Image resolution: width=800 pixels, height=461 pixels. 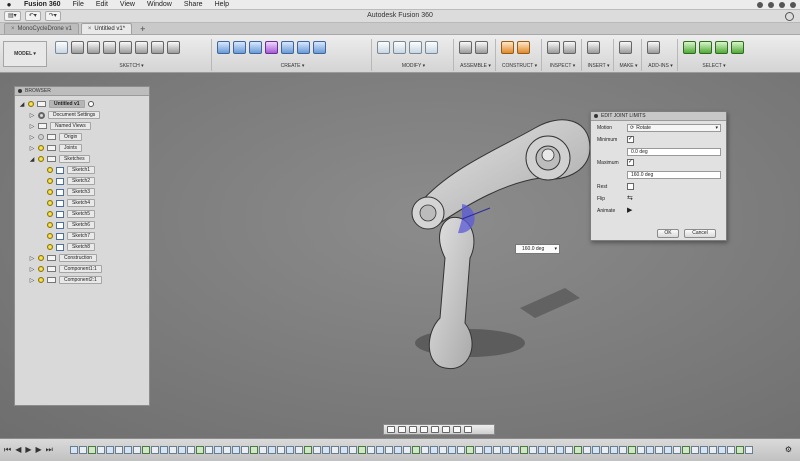 I want to click on measure-icon, so click(x=553, y=47).